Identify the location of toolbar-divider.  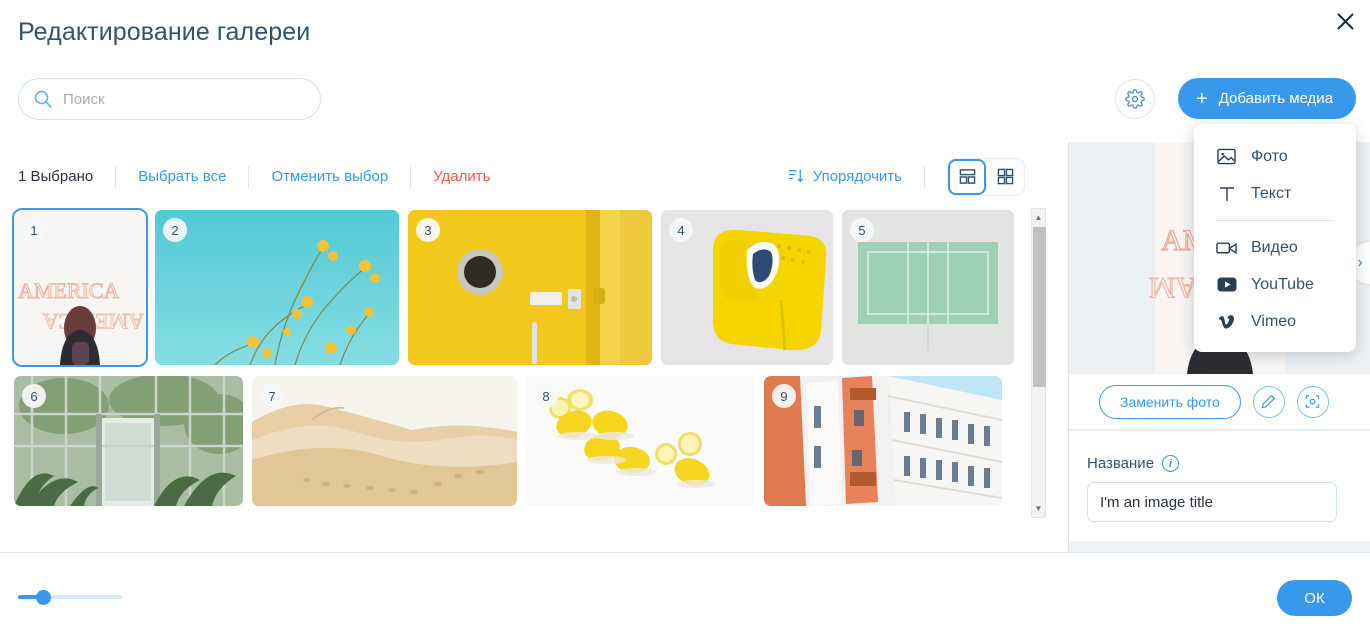
(924, 176).